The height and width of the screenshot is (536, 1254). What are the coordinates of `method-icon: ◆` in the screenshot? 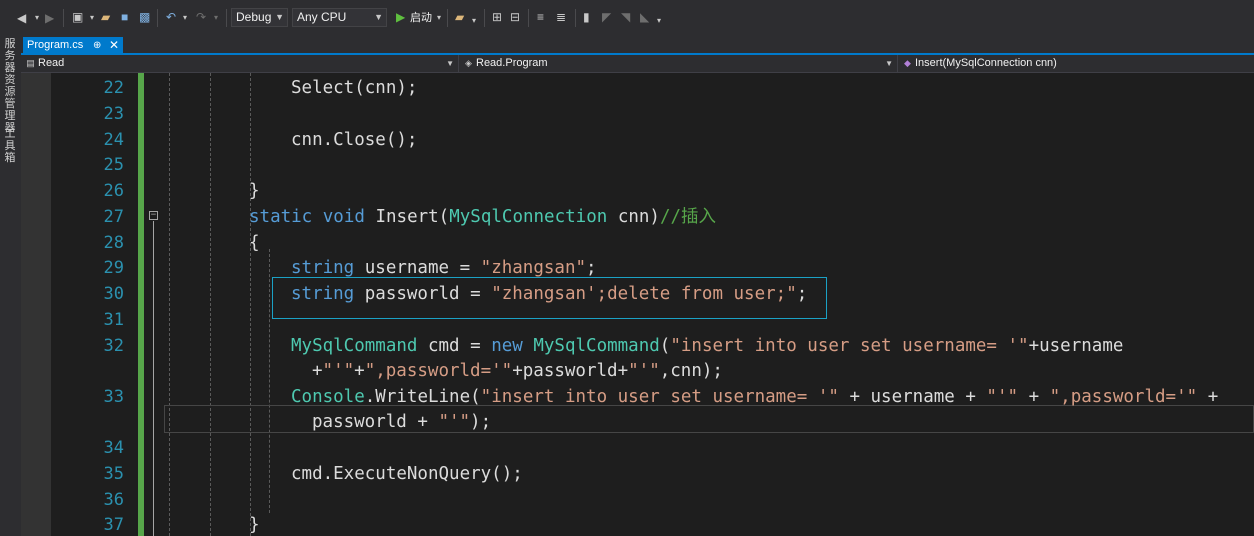 It's located at (907, 63).